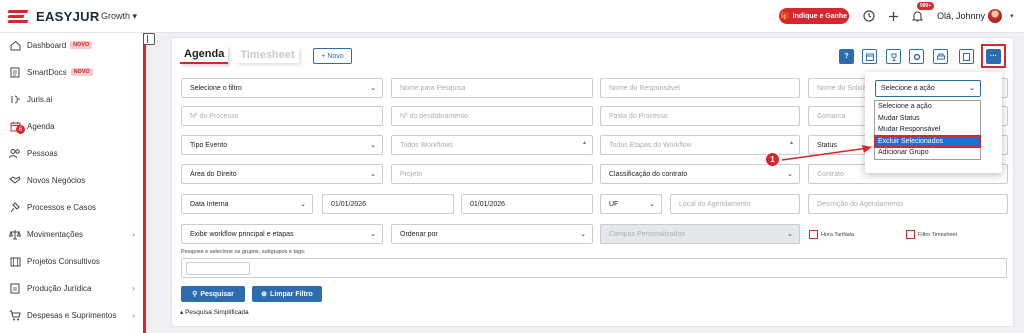  I want to click on sidebar-item-smartdocs: SmartDocs NOVO, so click(75, 72).